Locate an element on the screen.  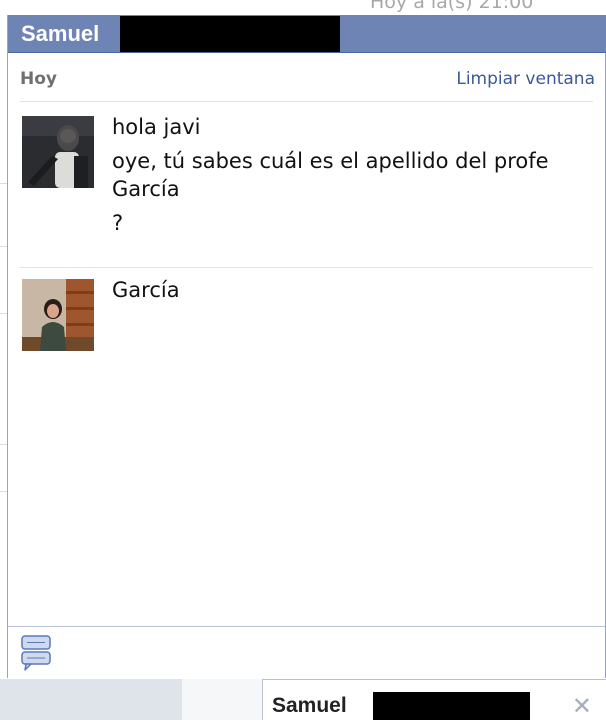
dock-middle-area is located at coordinates (222, 699).